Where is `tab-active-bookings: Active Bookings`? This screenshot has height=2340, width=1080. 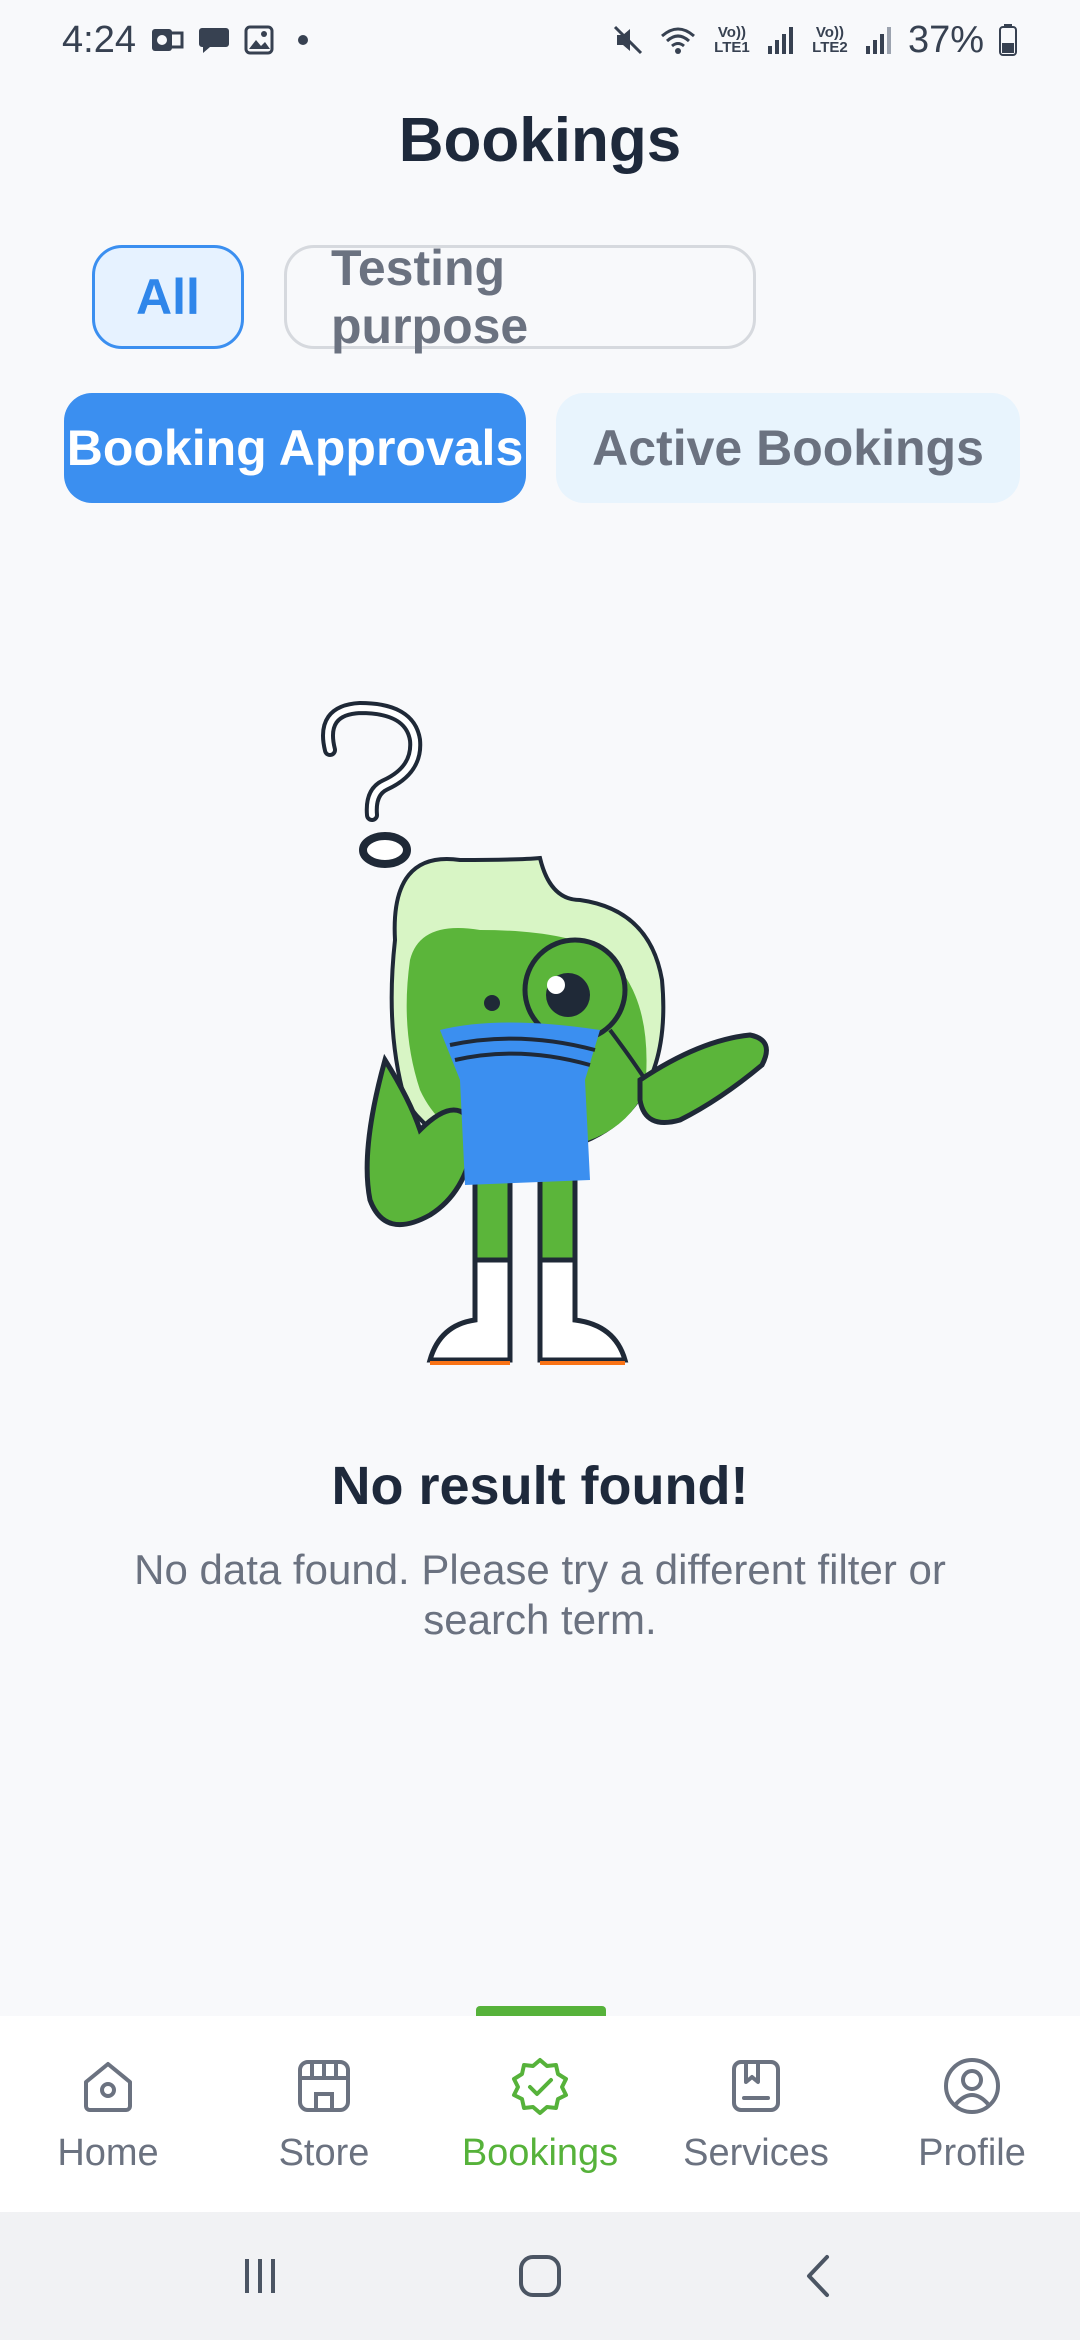
tab-active-bookings: Active Bookings is located at coordinates (788, 448).